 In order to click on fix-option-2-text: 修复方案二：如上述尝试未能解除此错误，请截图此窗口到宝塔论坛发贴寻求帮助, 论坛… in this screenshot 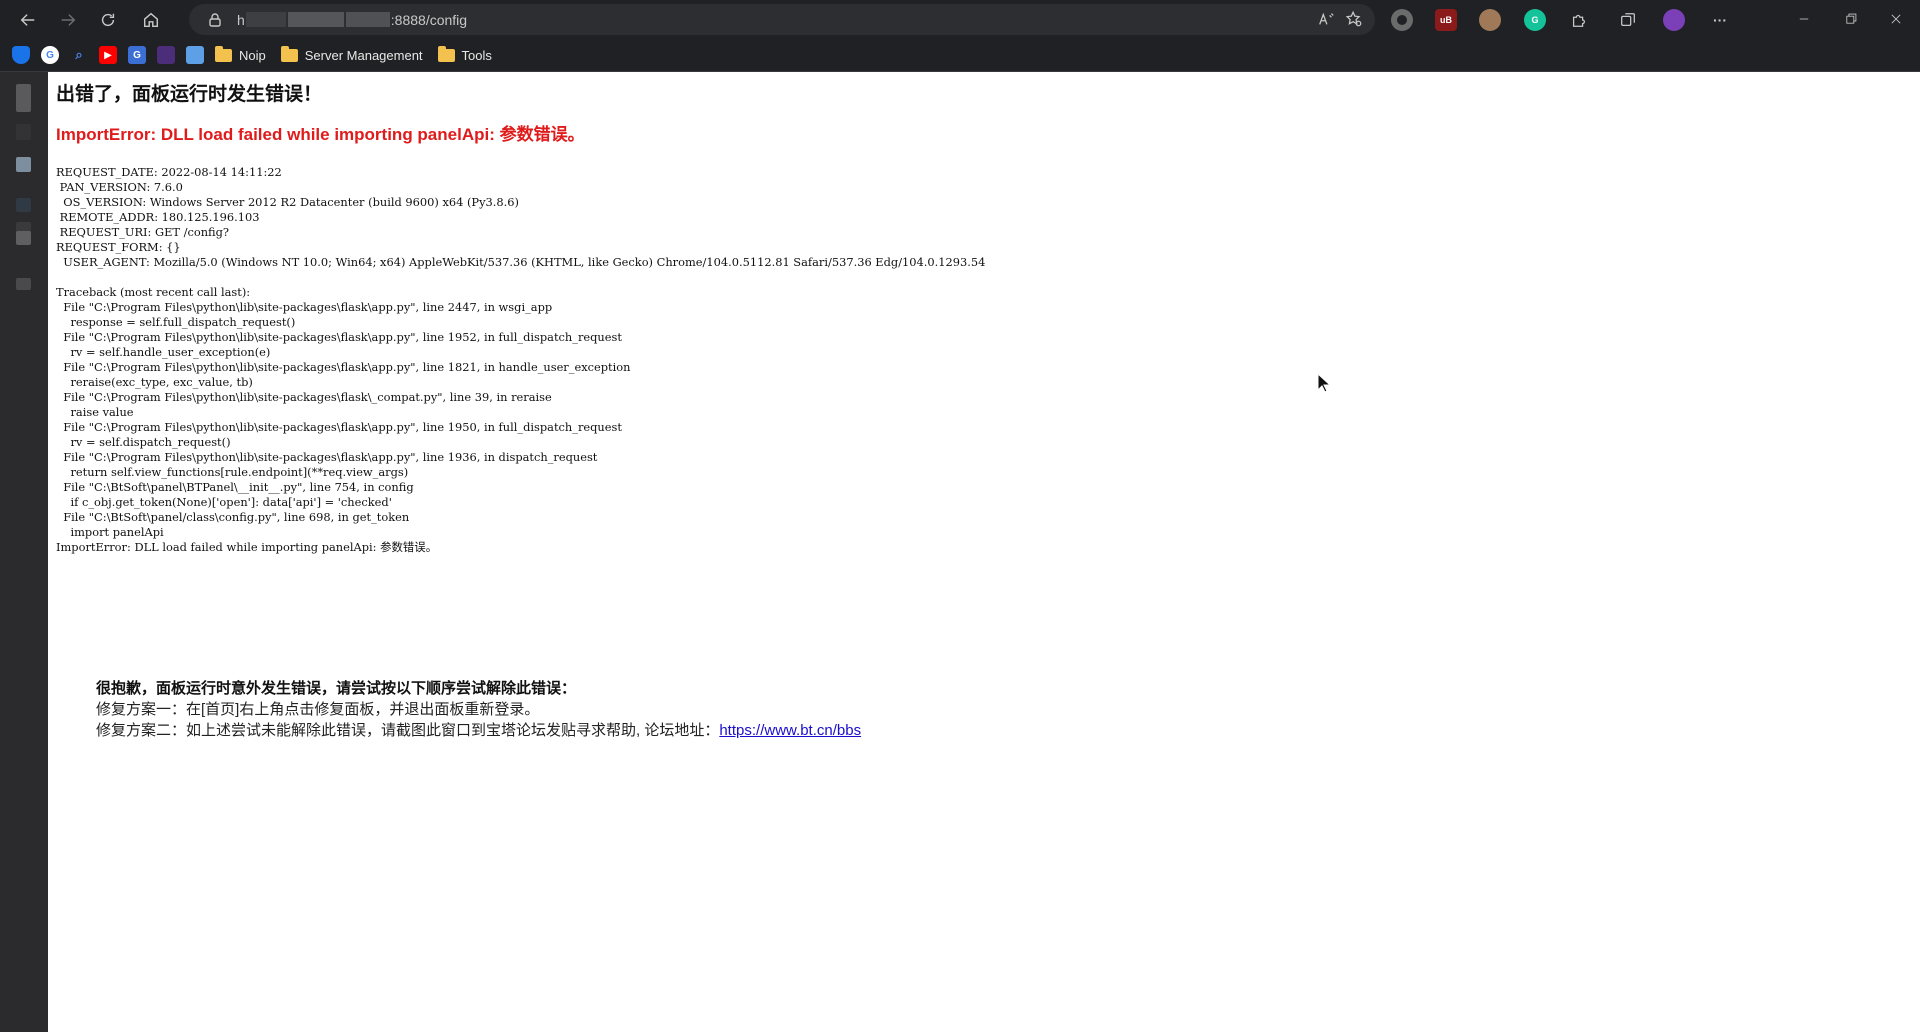, I will do `click(408, 730)`.